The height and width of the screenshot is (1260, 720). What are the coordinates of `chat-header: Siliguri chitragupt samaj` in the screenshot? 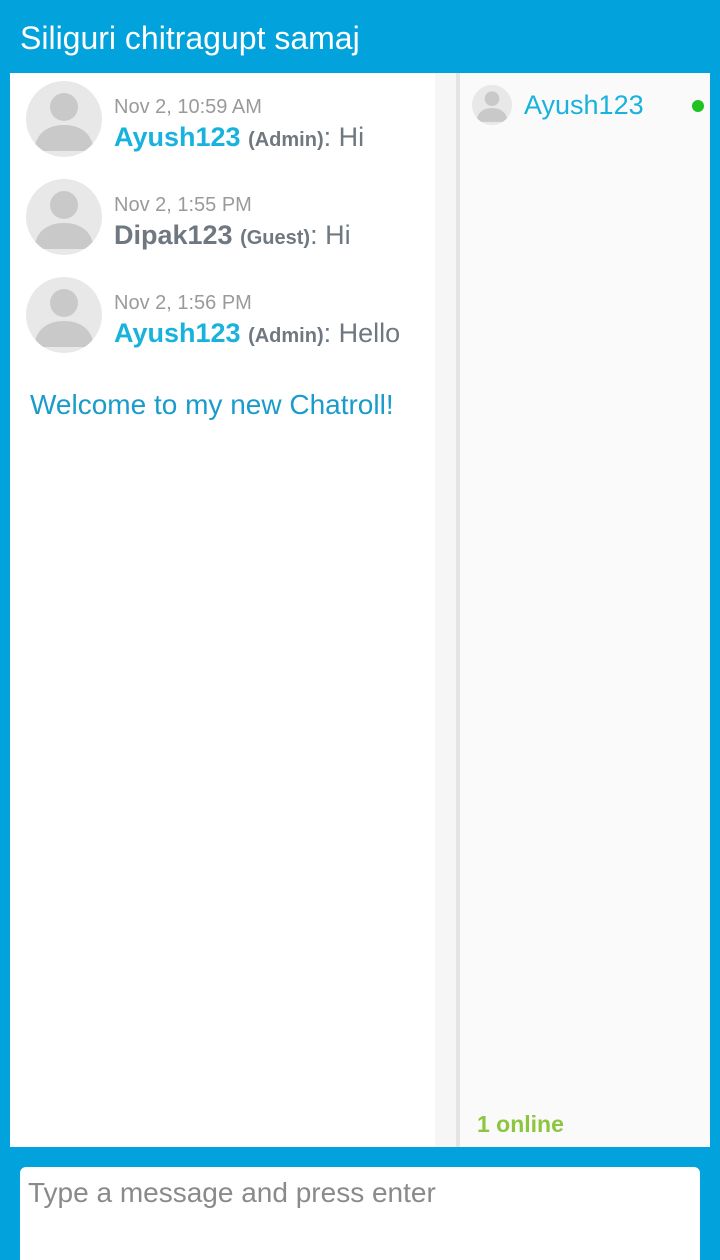 It's located at (360, 36).